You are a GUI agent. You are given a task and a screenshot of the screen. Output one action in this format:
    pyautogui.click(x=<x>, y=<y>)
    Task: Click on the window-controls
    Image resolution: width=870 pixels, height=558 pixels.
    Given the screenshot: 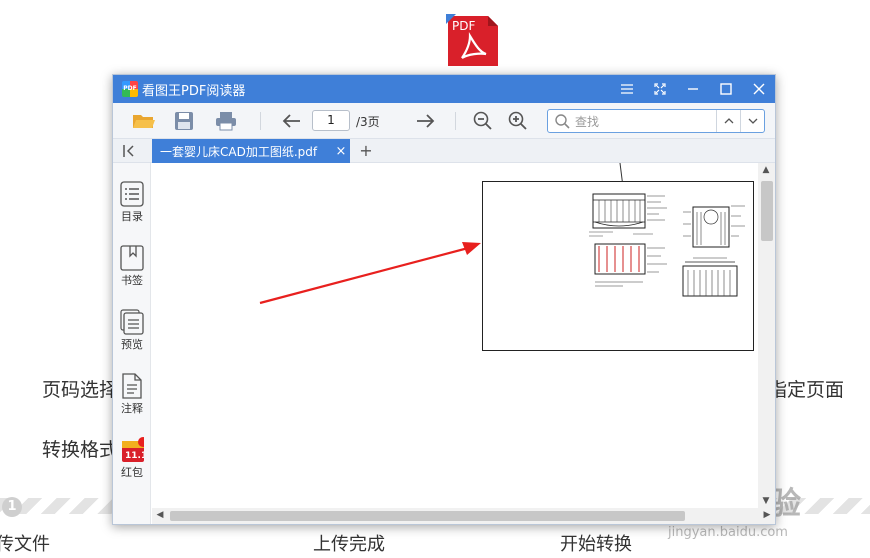 What is the action you would take?
    pyautogui.click(x=692, y=89)
    